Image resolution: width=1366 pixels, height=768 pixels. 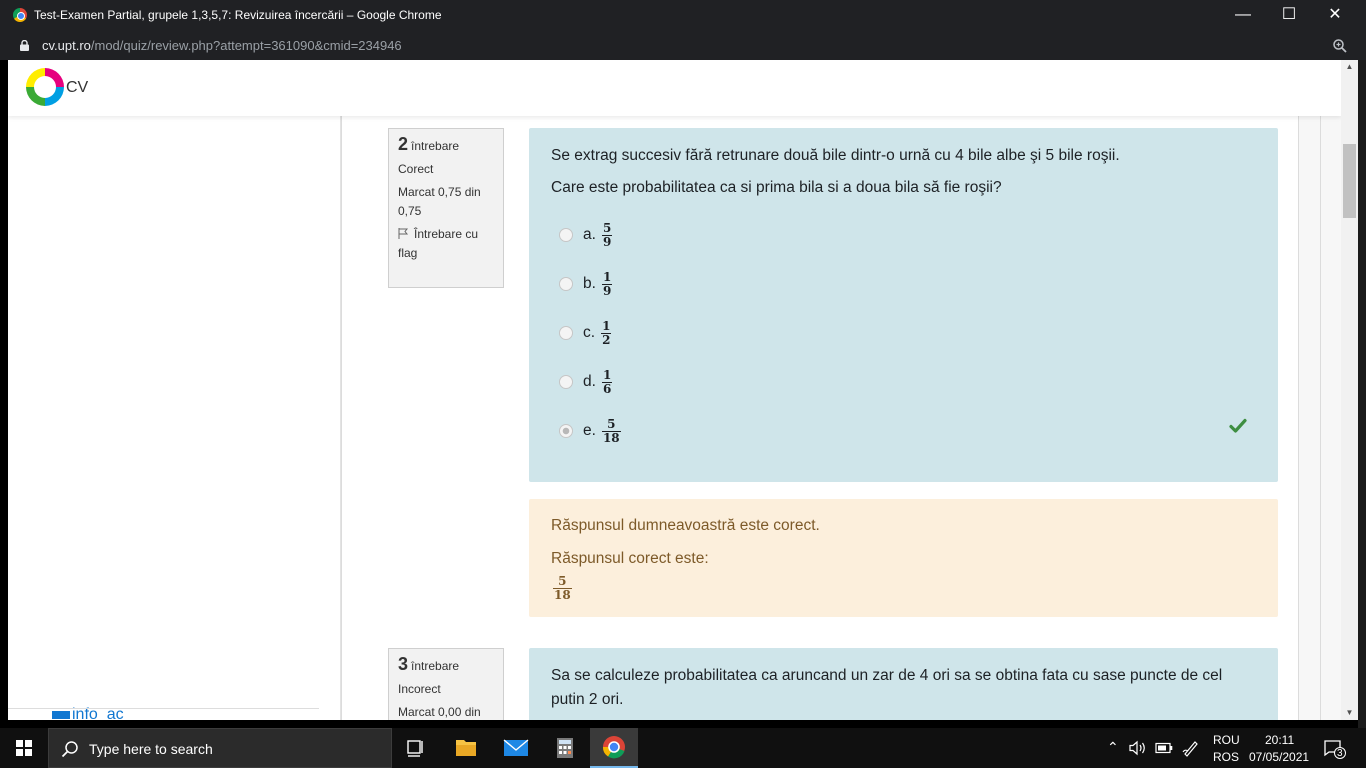 I want to click on answer-option-a: a. 59, so click(x=586, y=235).